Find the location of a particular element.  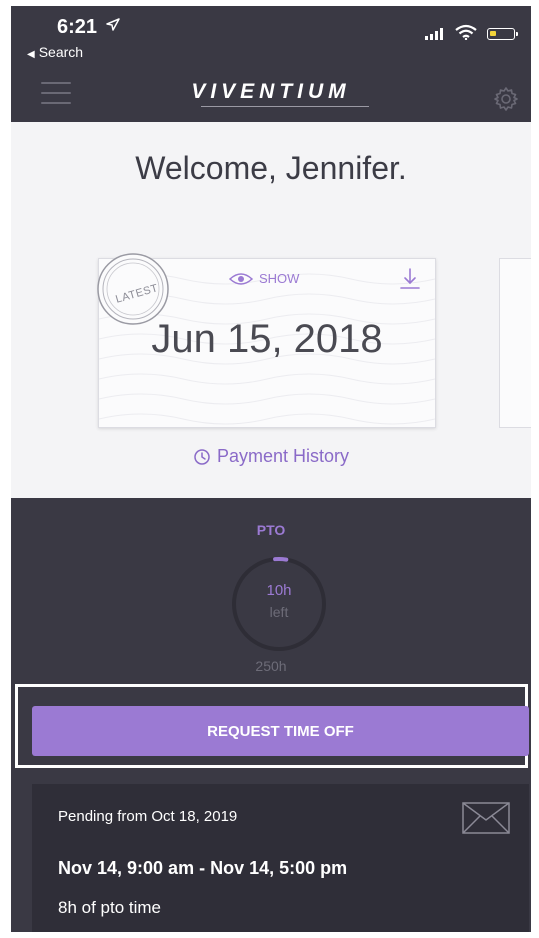

battery-level is located at coordinates (493, 33).